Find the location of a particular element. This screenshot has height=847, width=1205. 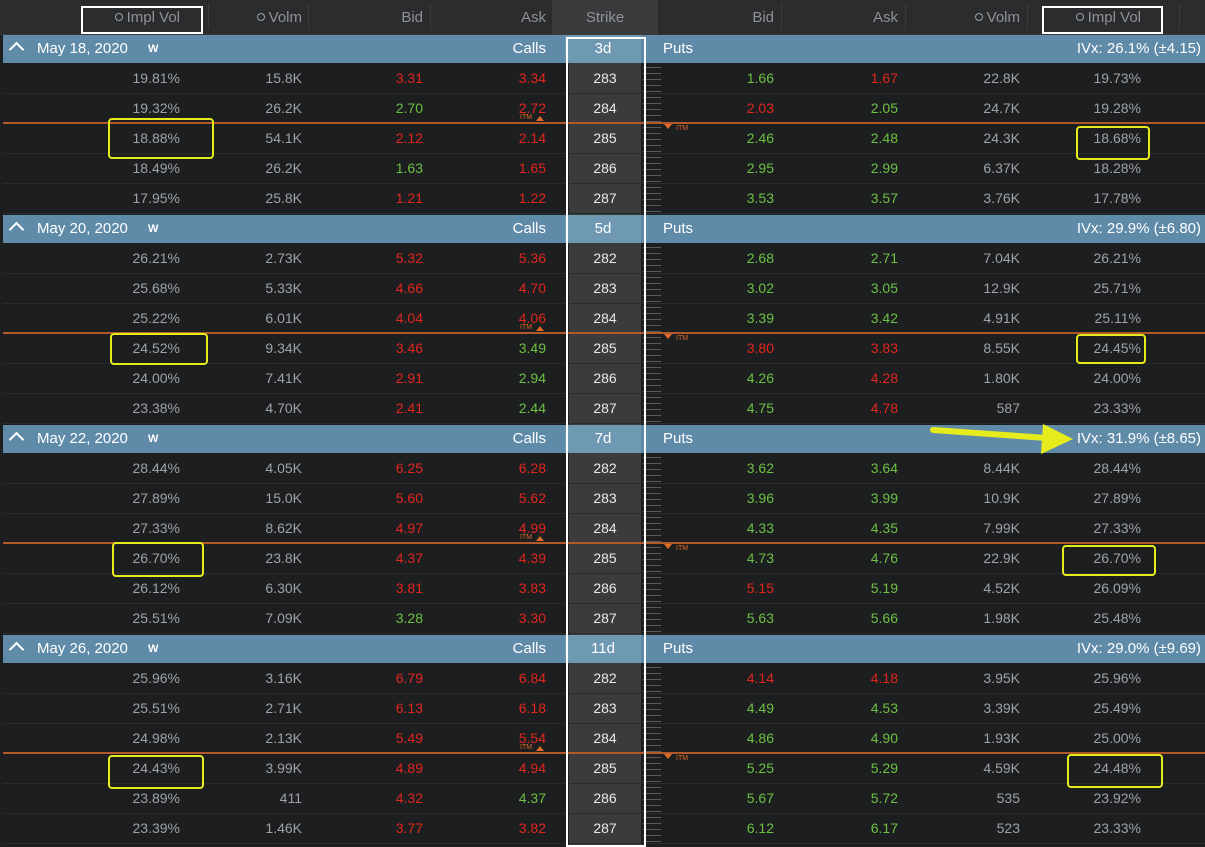

calls-ask-cell: 3.82 is located at coordinates (489, 828).